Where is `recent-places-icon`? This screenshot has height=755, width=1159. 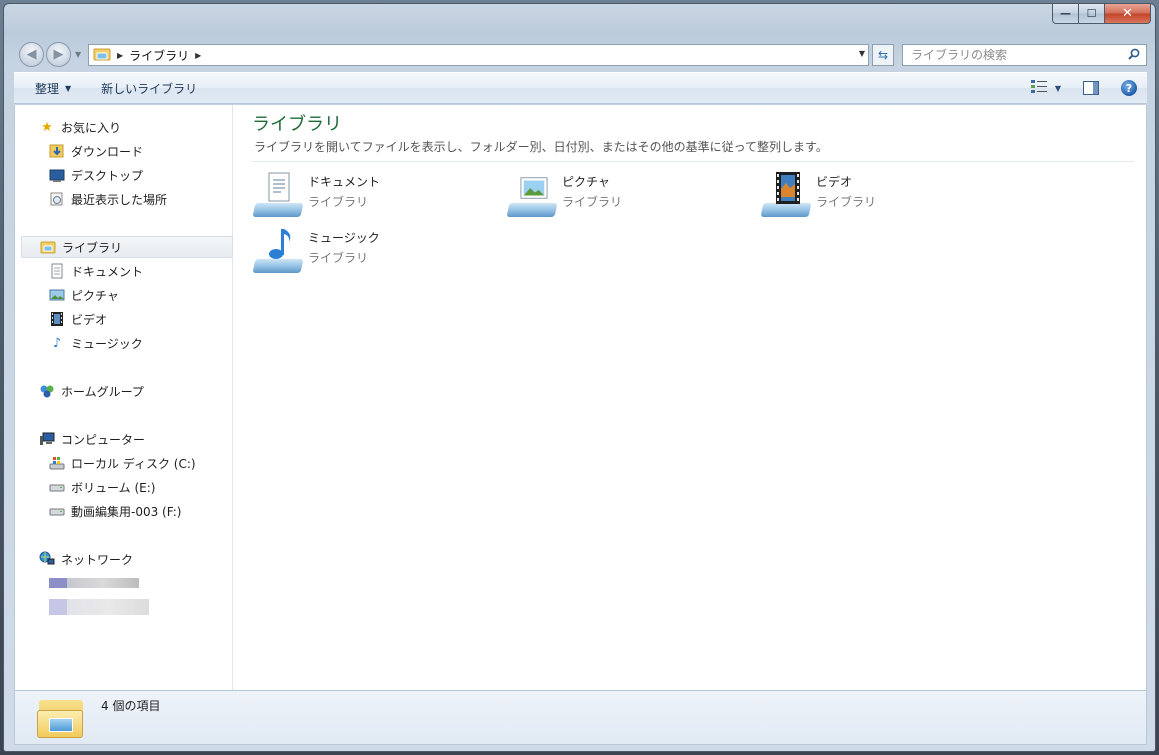 recent-places-icon is located at coordinates (57, 199).